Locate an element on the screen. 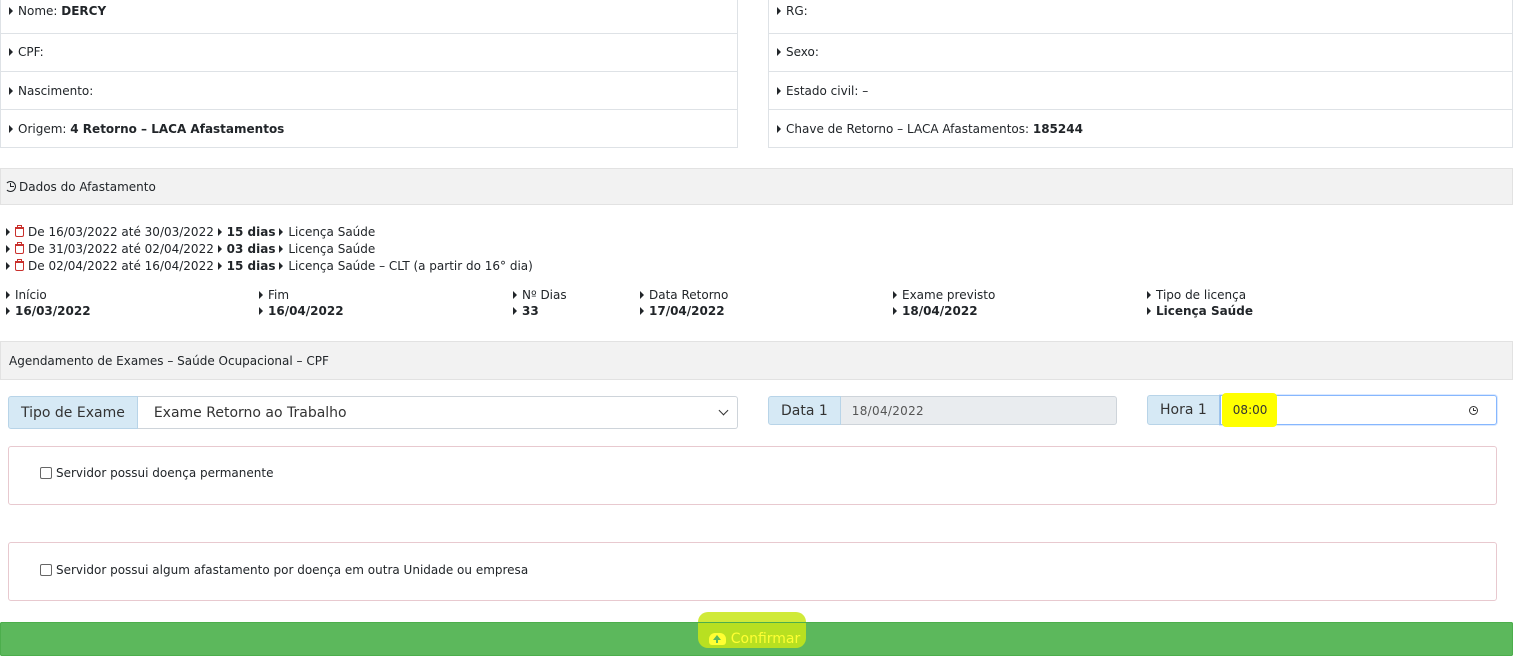  stat-value: 16/04/2022 is located at coordinates (306, 311).